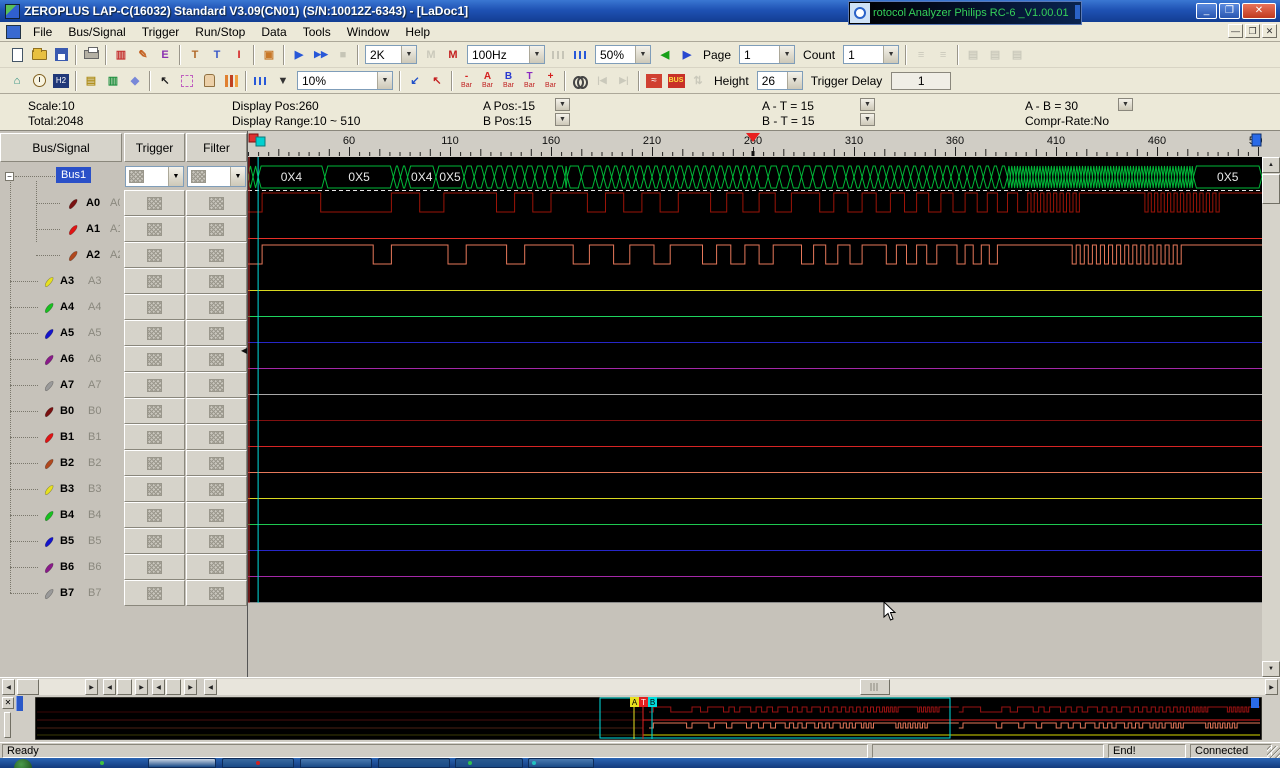  What do you see at coordinates (216, 359) in the screenshot?
I see `filter-cell-a6` at bounding box center [216, 359].